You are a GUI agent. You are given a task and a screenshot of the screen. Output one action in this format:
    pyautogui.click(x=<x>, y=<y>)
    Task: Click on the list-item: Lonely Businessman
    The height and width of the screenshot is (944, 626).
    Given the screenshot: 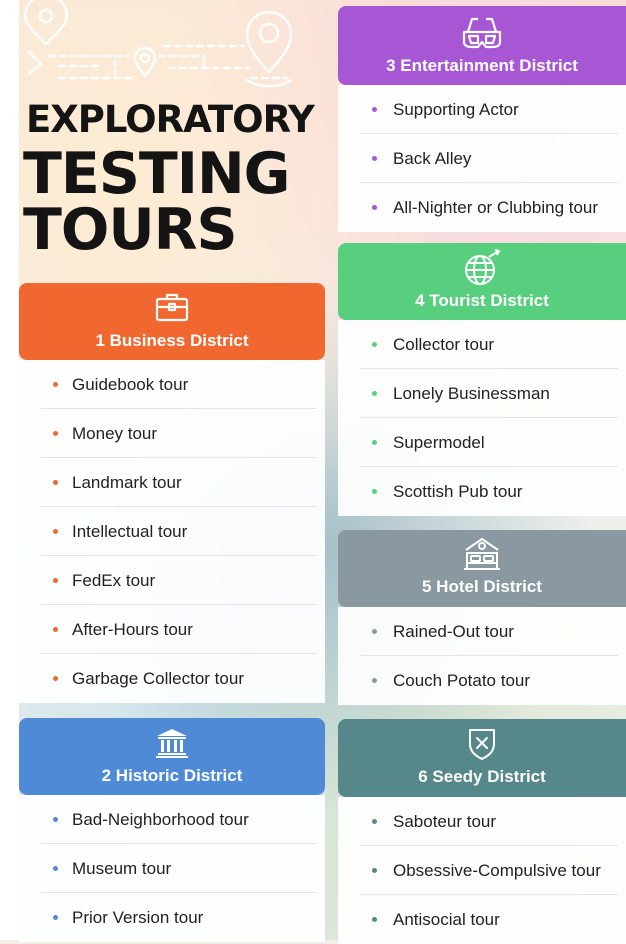 What is the action you would take?
    pyautogui.click(x=482, y=393)
    